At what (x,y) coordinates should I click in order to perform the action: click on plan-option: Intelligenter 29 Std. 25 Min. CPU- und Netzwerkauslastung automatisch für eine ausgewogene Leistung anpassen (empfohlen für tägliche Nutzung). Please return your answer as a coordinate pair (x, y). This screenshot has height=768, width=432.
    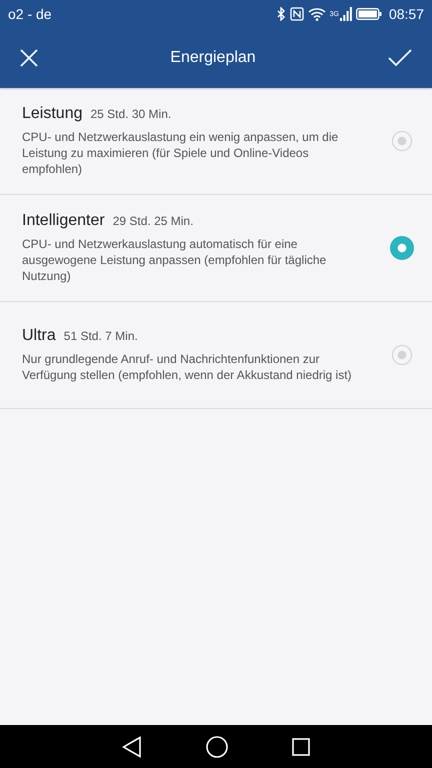
    Looking at the image, I should click on (216, 248).